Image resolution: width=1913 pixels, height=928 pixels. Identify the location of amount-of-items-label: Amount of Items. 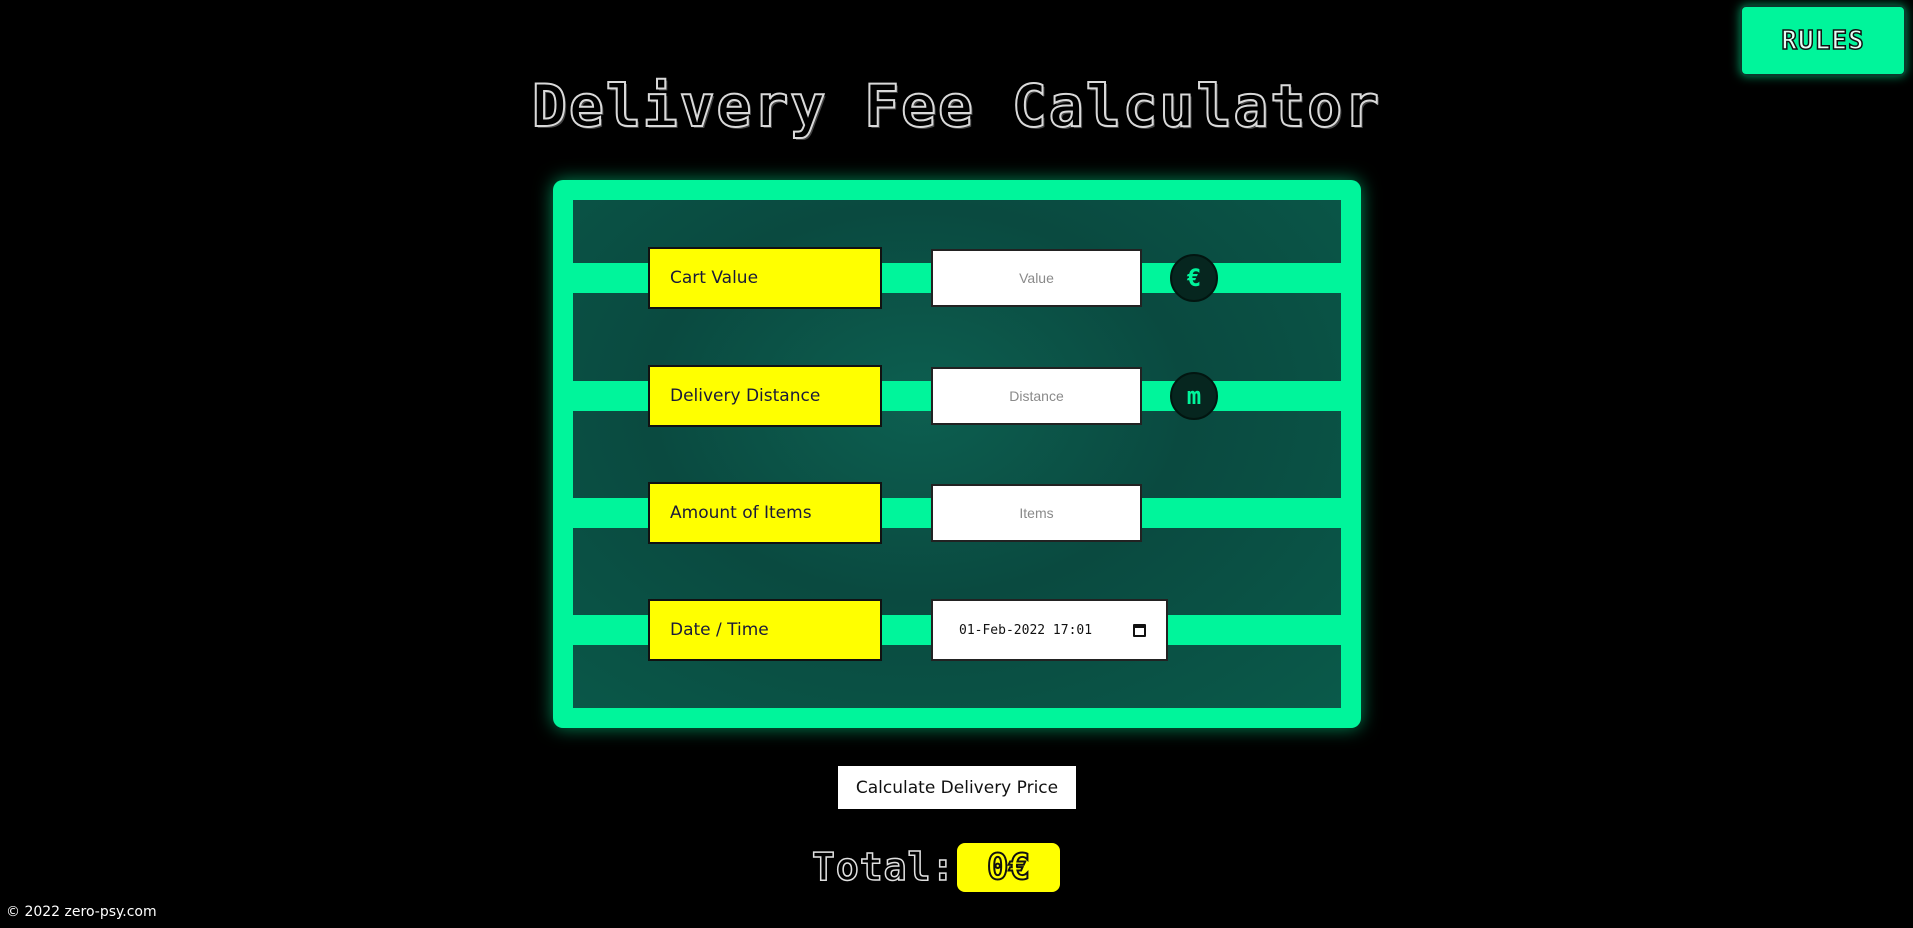
(765, 513).